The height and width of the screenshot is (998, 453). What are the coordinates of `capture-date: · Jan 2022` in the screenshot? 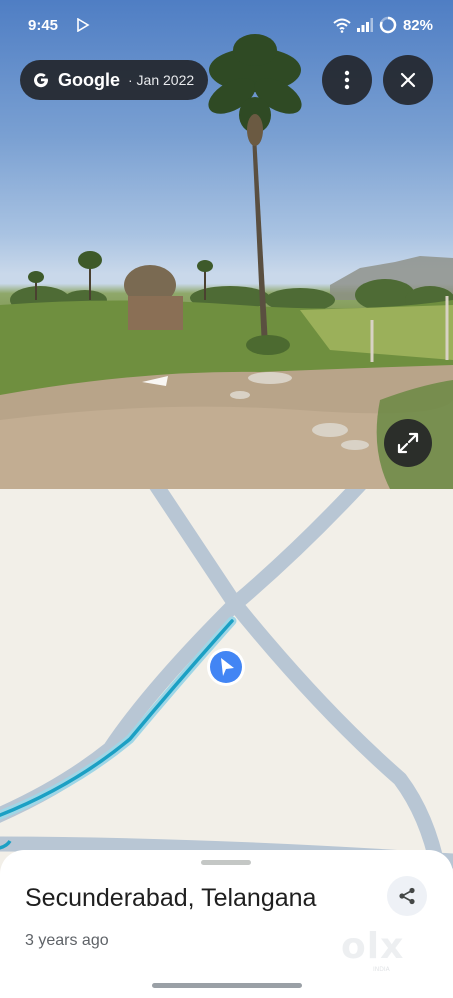 It's located at (161, 80).